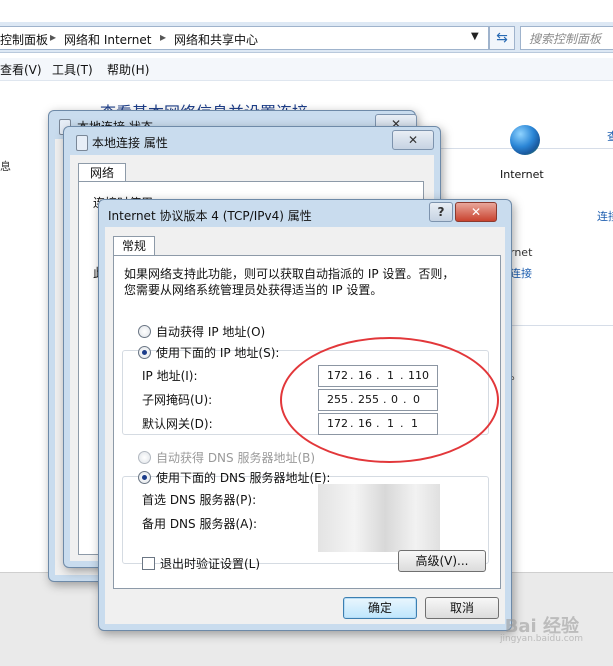 The width and height of the screenshot is (613, 666). What do you see at coordinates (210, 331) in the screenshot?
I see `radio-auto-ip-label: 自动获得 IP 地址(O)` at bounding box center [210, 331].